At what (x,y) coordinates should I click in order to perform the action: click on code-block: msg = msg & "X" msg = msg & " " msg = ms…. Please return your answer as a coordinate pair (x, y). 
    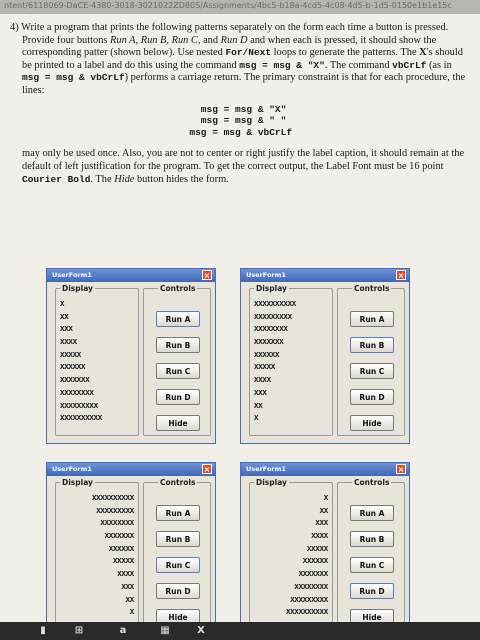
    Looking at the image, I should click on (322, 121).